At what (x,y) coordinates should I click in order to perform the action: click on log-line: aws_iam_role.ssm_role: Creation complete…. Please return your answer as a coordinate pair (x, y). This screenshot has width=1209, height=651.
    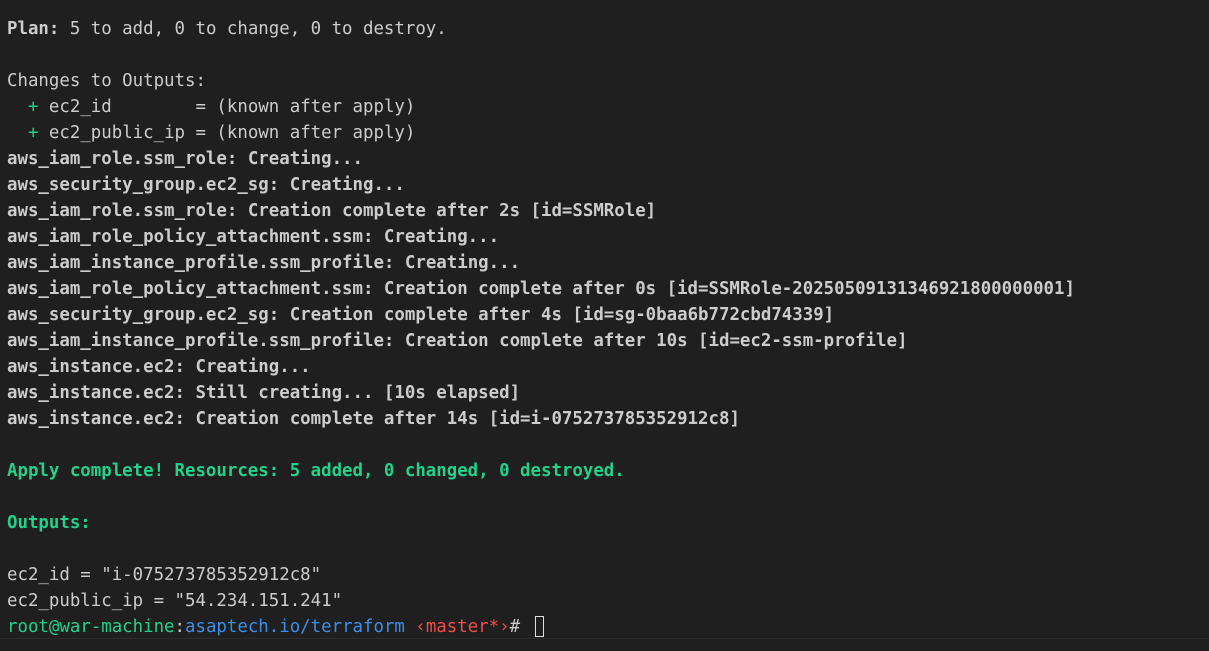
    Looking at the image, I should click on (608, 211).